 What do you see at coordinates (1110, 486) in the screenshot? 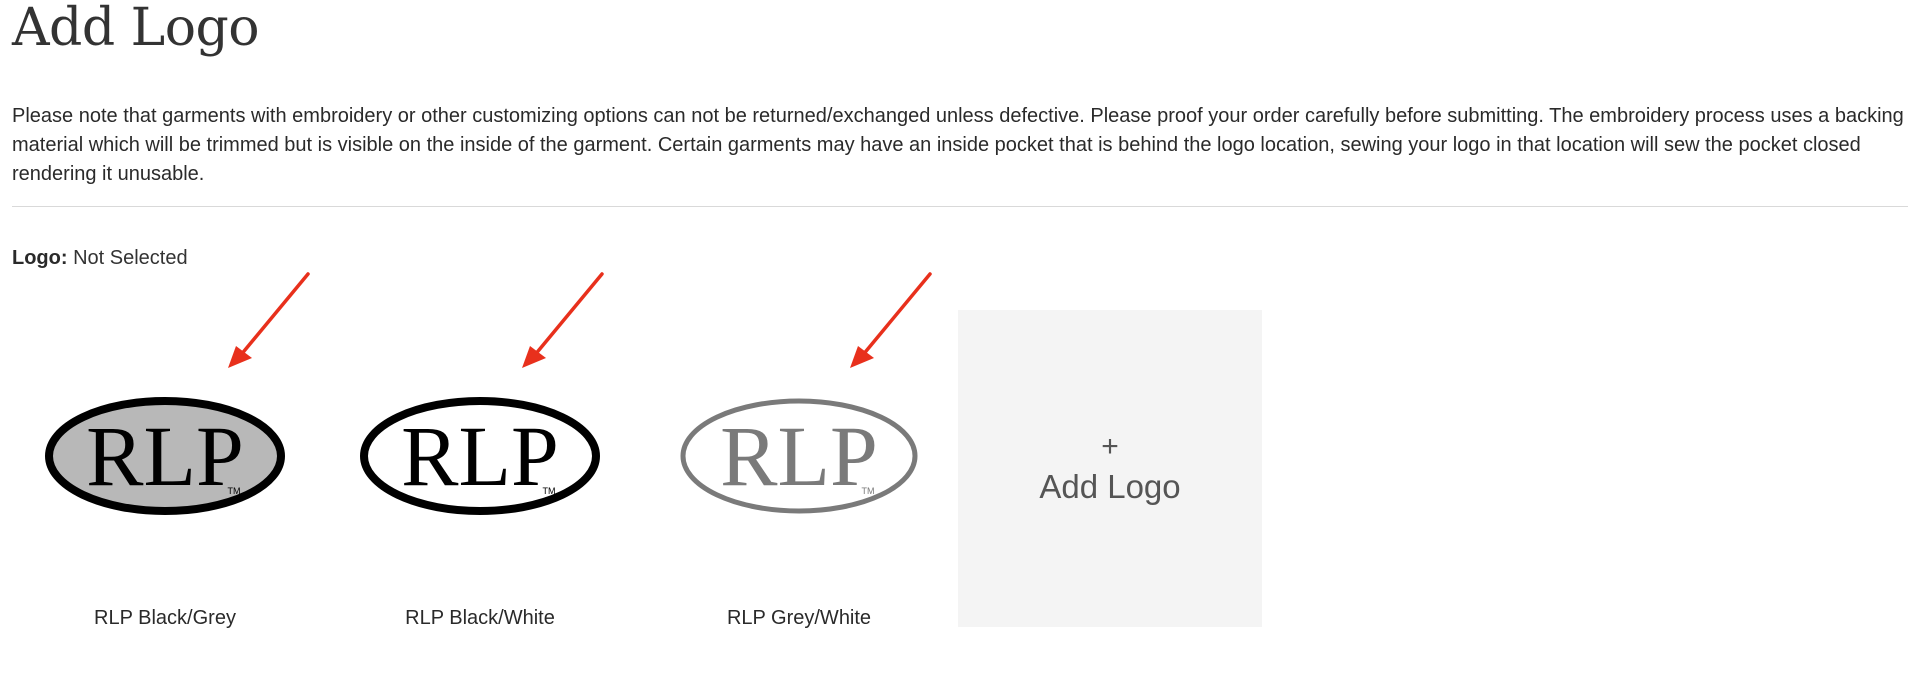
I see `add-logo-label: Add Logo` at bounding box center [1110, 486].